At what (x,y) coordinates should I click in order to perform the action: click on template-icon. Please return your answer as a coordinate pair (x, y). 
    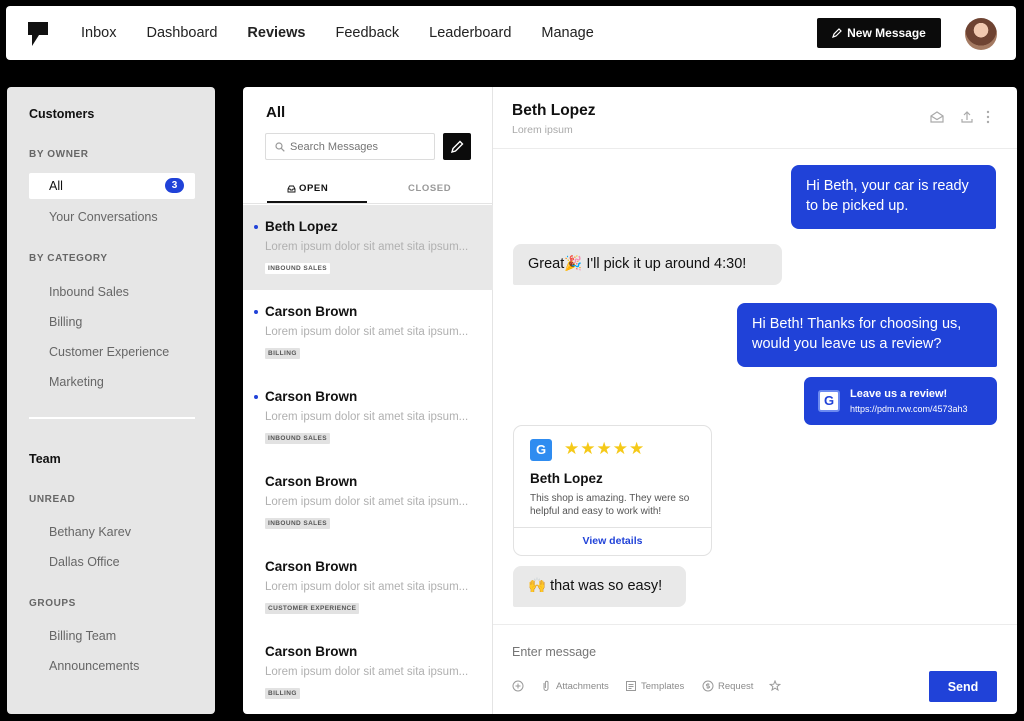
    Looking at the image, I should click on (631, 686).